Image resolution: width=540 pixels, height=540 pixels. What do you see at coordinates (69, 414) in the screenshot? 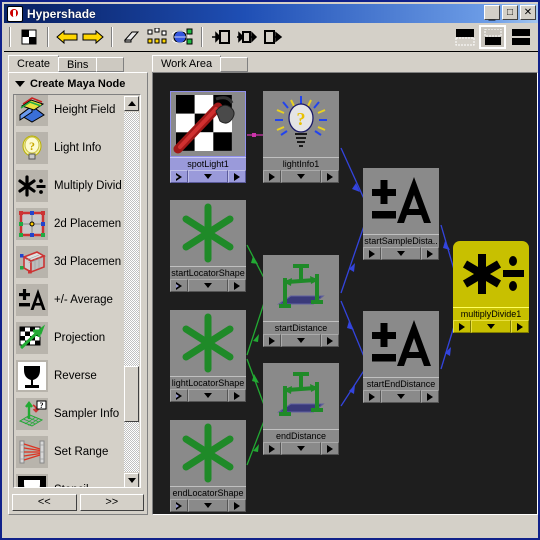
I see `list-item-sampler-info: ? Sampler Info` at bounding box center [69, 414].